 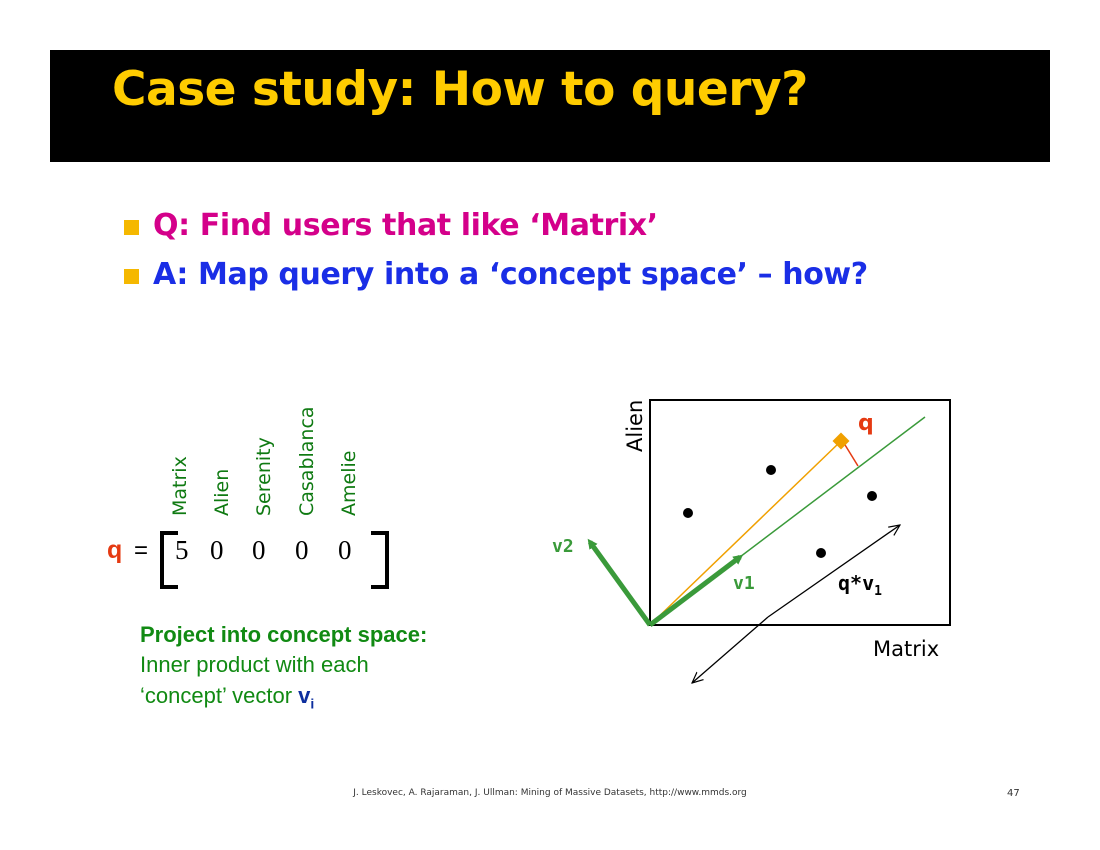 I want to click on query-label: q, so click(x=115, y=550).